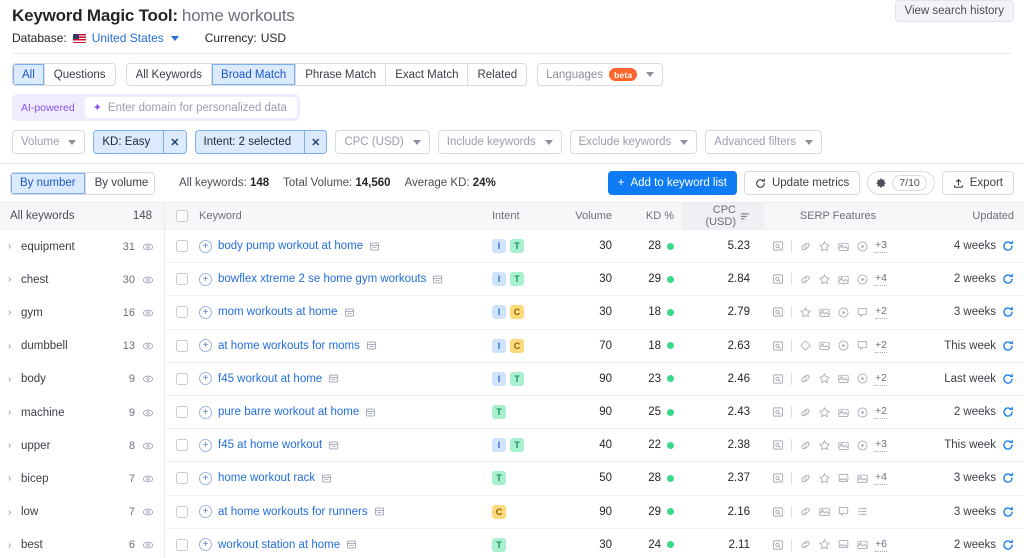  I want to click on table-row: + home workout rack T 50 28 2.37 +4 3 weeks, so click(594, 479).